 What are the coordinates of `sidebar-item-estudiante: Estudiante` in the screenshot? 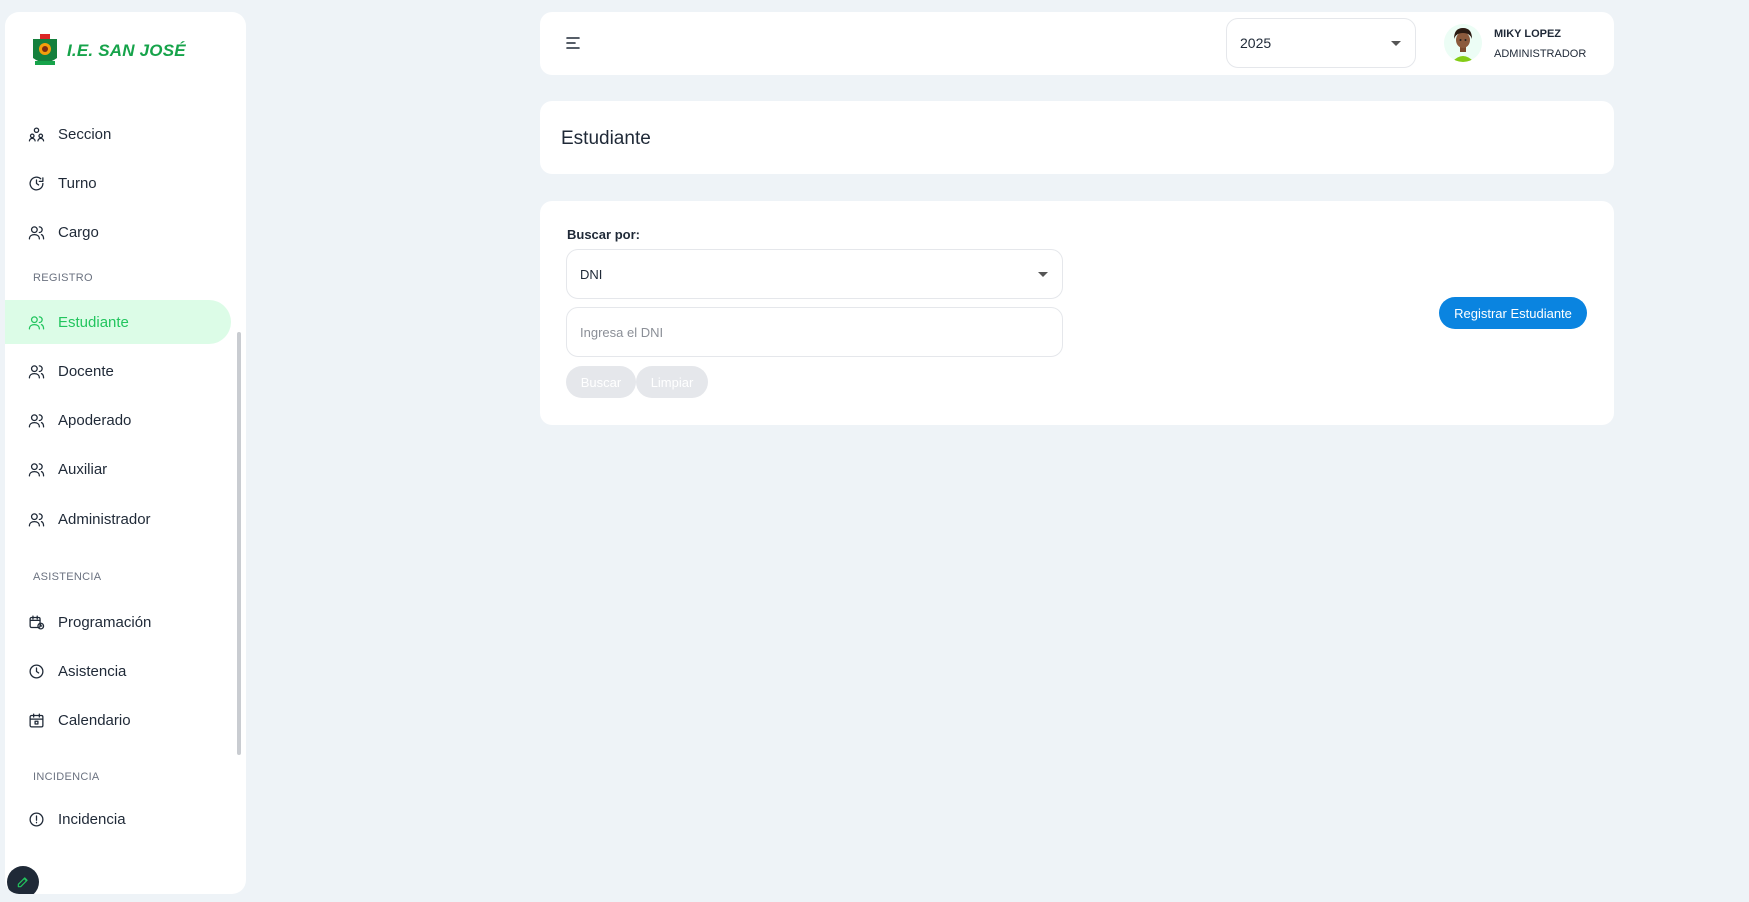 It's located at (118, 322).